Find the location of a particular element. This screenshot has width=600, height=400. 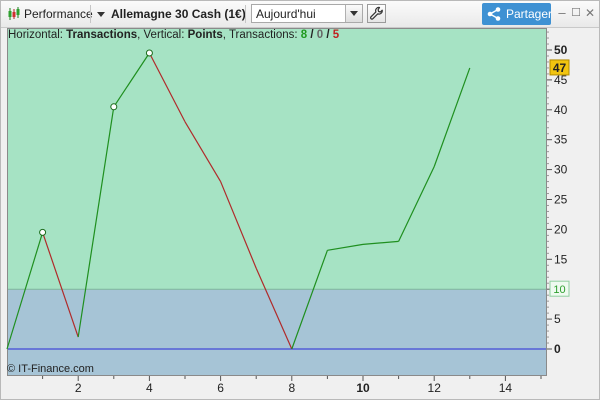

y-axis-label: 15 is located at coordinates (561, 259).